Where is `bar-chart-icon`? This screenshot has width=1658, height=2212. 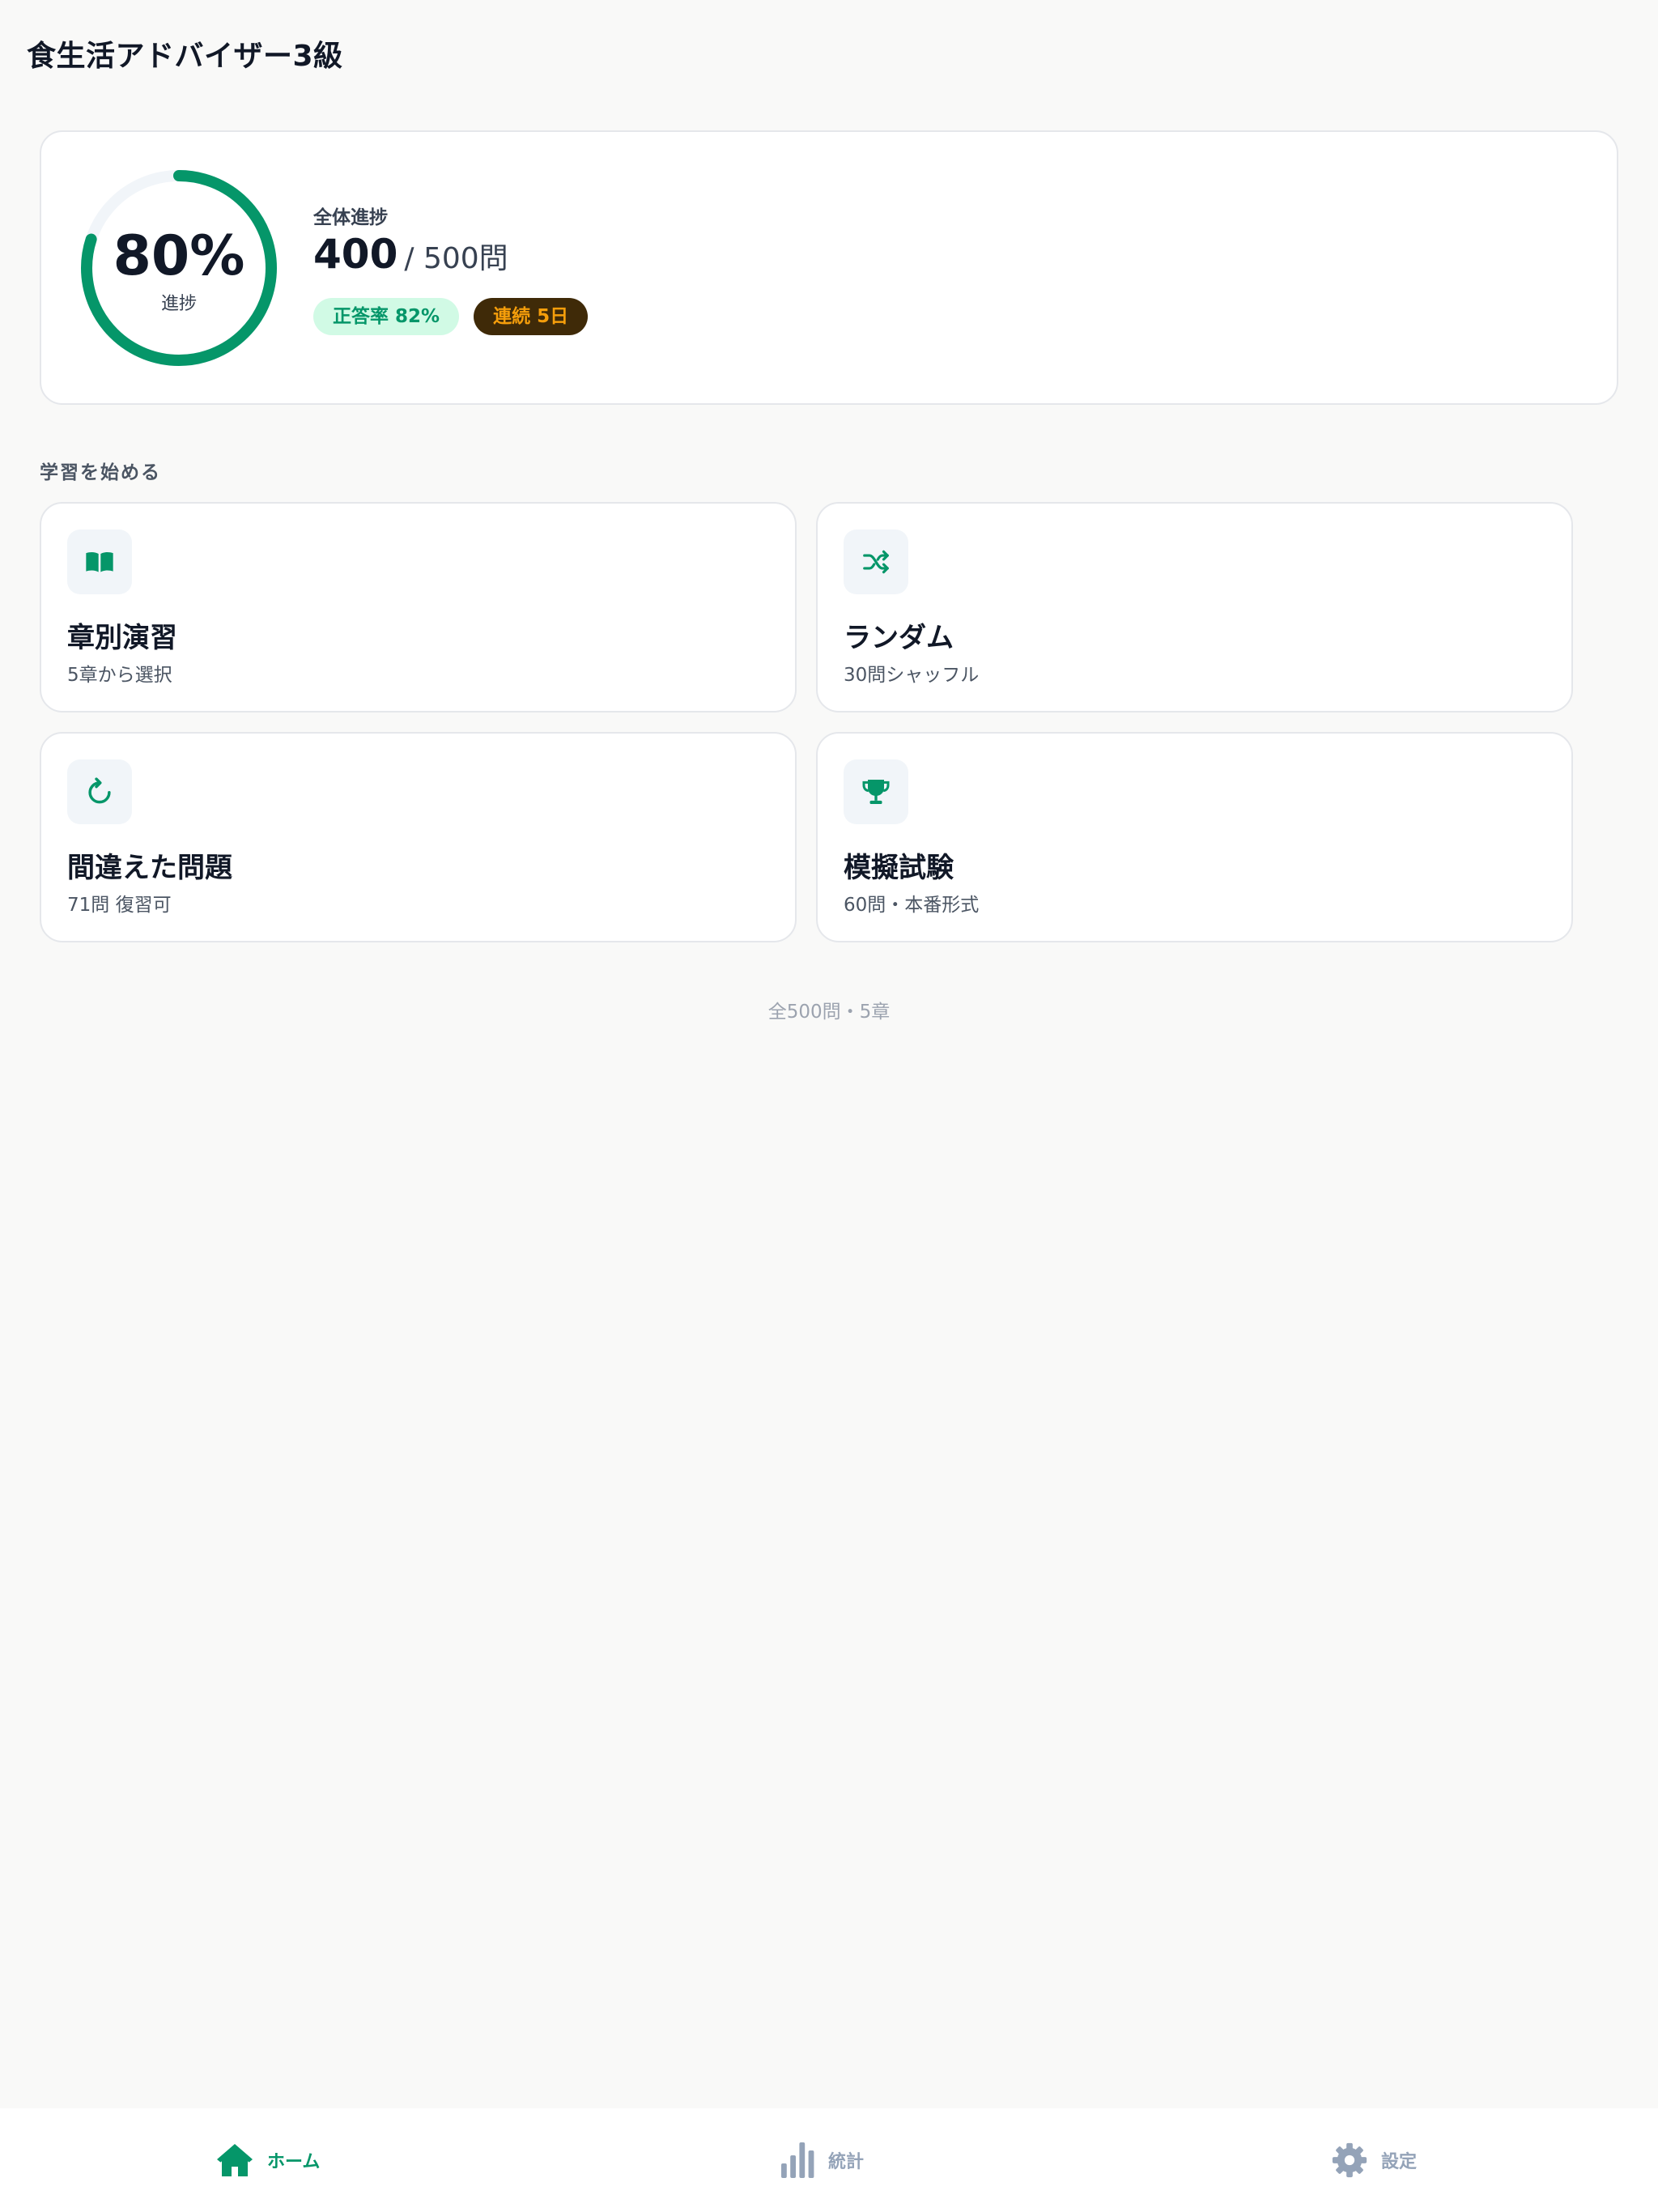 bar-chart-icon is located at coordinates (797, 2160).